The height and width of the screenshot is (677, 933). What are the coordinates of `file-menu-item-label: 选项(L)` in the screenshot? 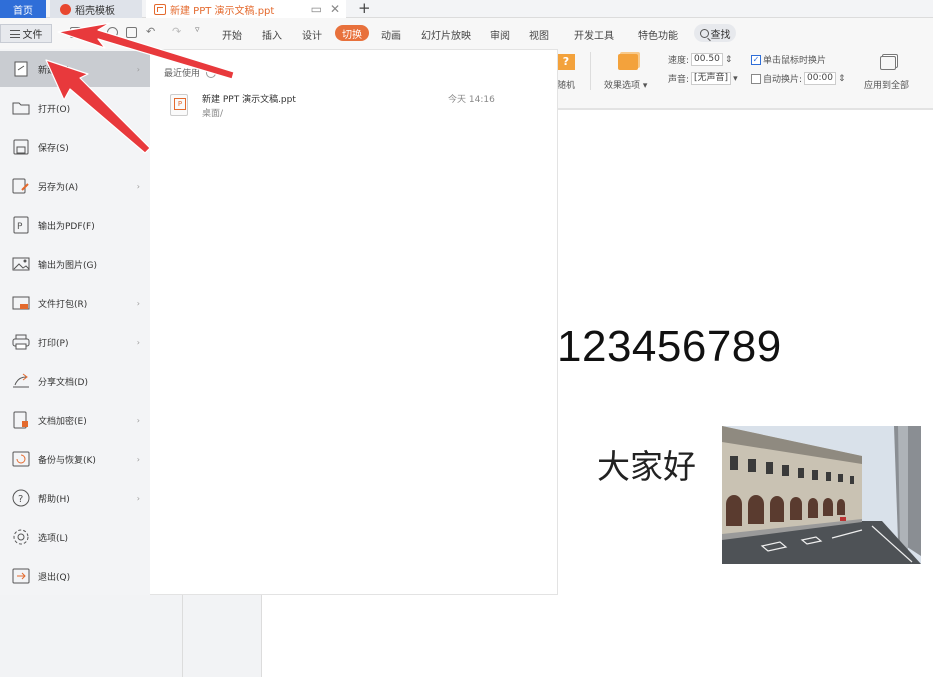 It's located at (53, 538).